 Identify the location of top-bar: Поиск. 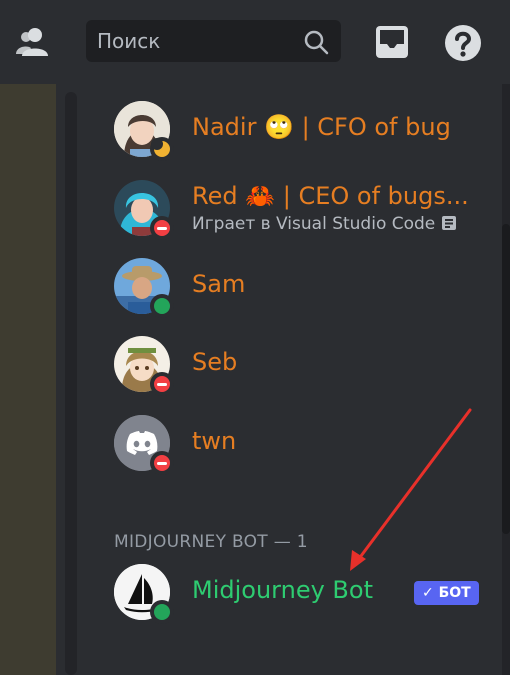
(255, 42).